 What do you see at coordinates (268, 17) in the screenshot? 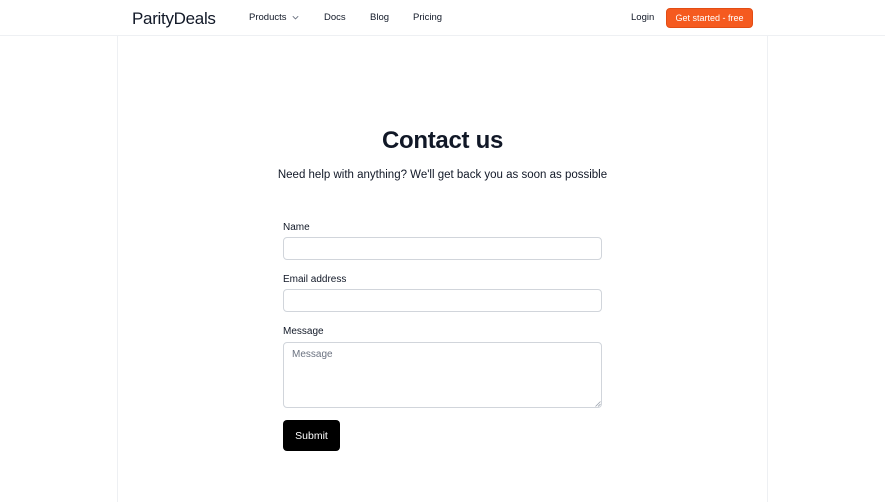
I see `nav-products-label: Products` at bounding box center [268, 17].